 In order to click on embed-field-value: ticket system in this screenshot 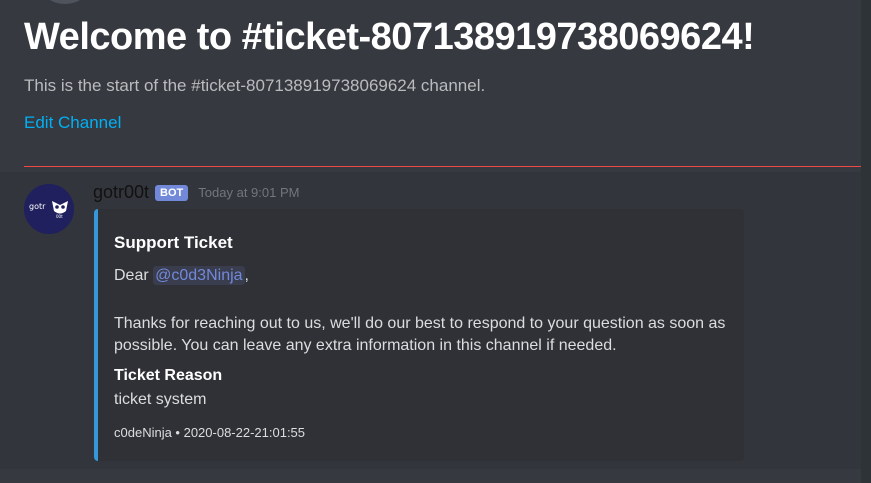, I will do `click(160, 399)`.